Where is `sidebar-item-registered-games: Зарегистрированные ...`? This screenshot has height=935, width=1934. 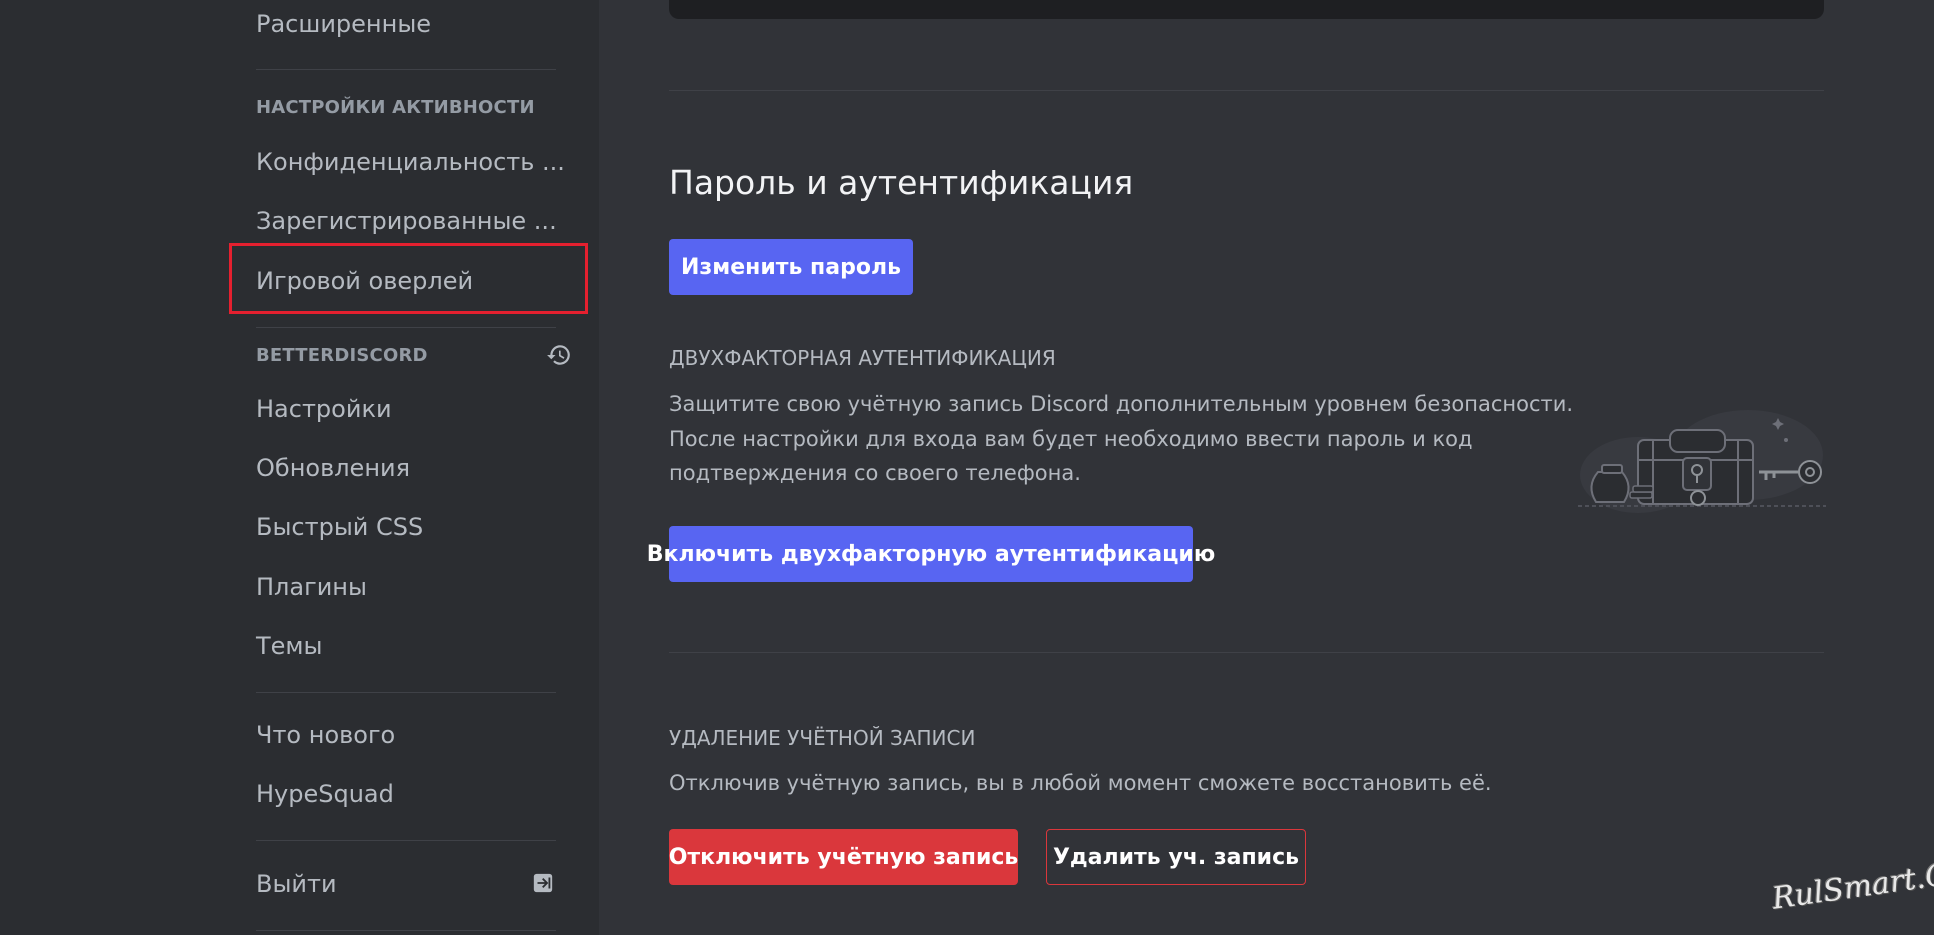 sidebar-item-registered-games: Зарегистрированные ... is located at coordinates (406, 221).